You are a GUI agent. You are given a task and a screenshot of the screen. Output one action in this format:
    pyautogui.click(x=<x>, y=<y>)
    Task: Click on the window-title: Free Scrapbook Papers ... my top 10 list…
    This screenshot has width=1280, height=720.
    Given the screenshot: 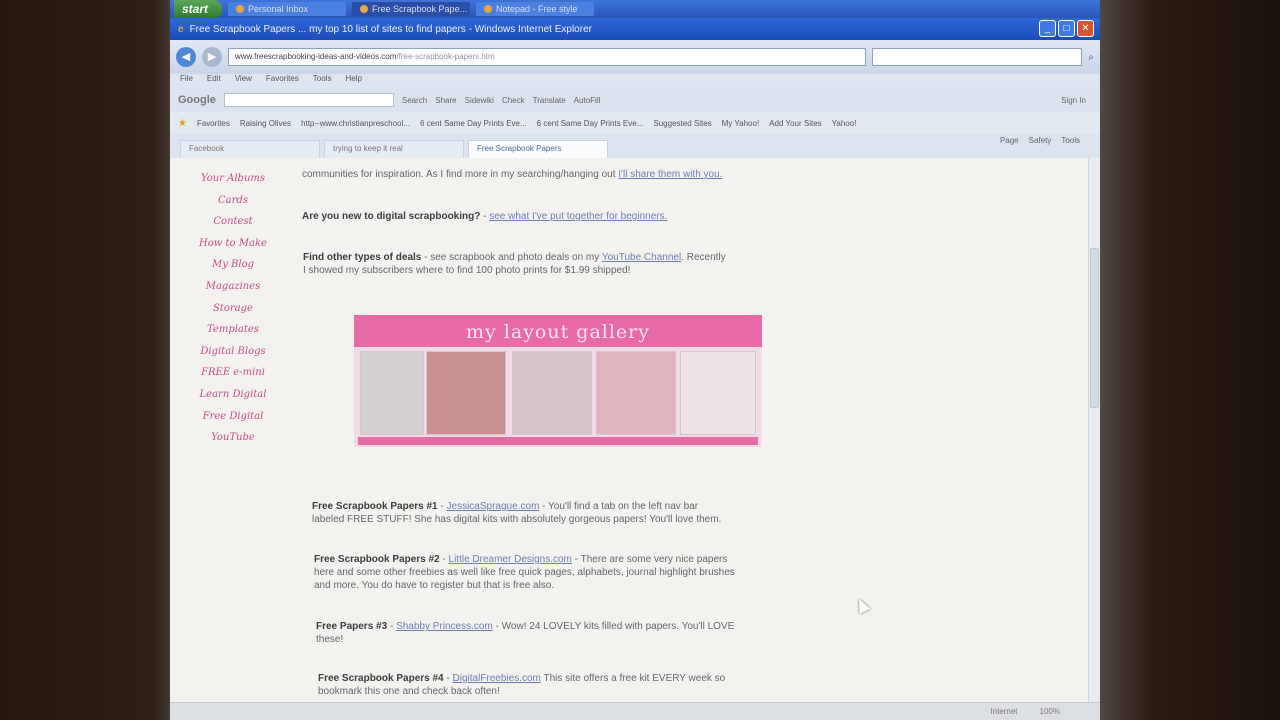 What is the action you would take?
    pyautogui.click(x=390, y=29)
    